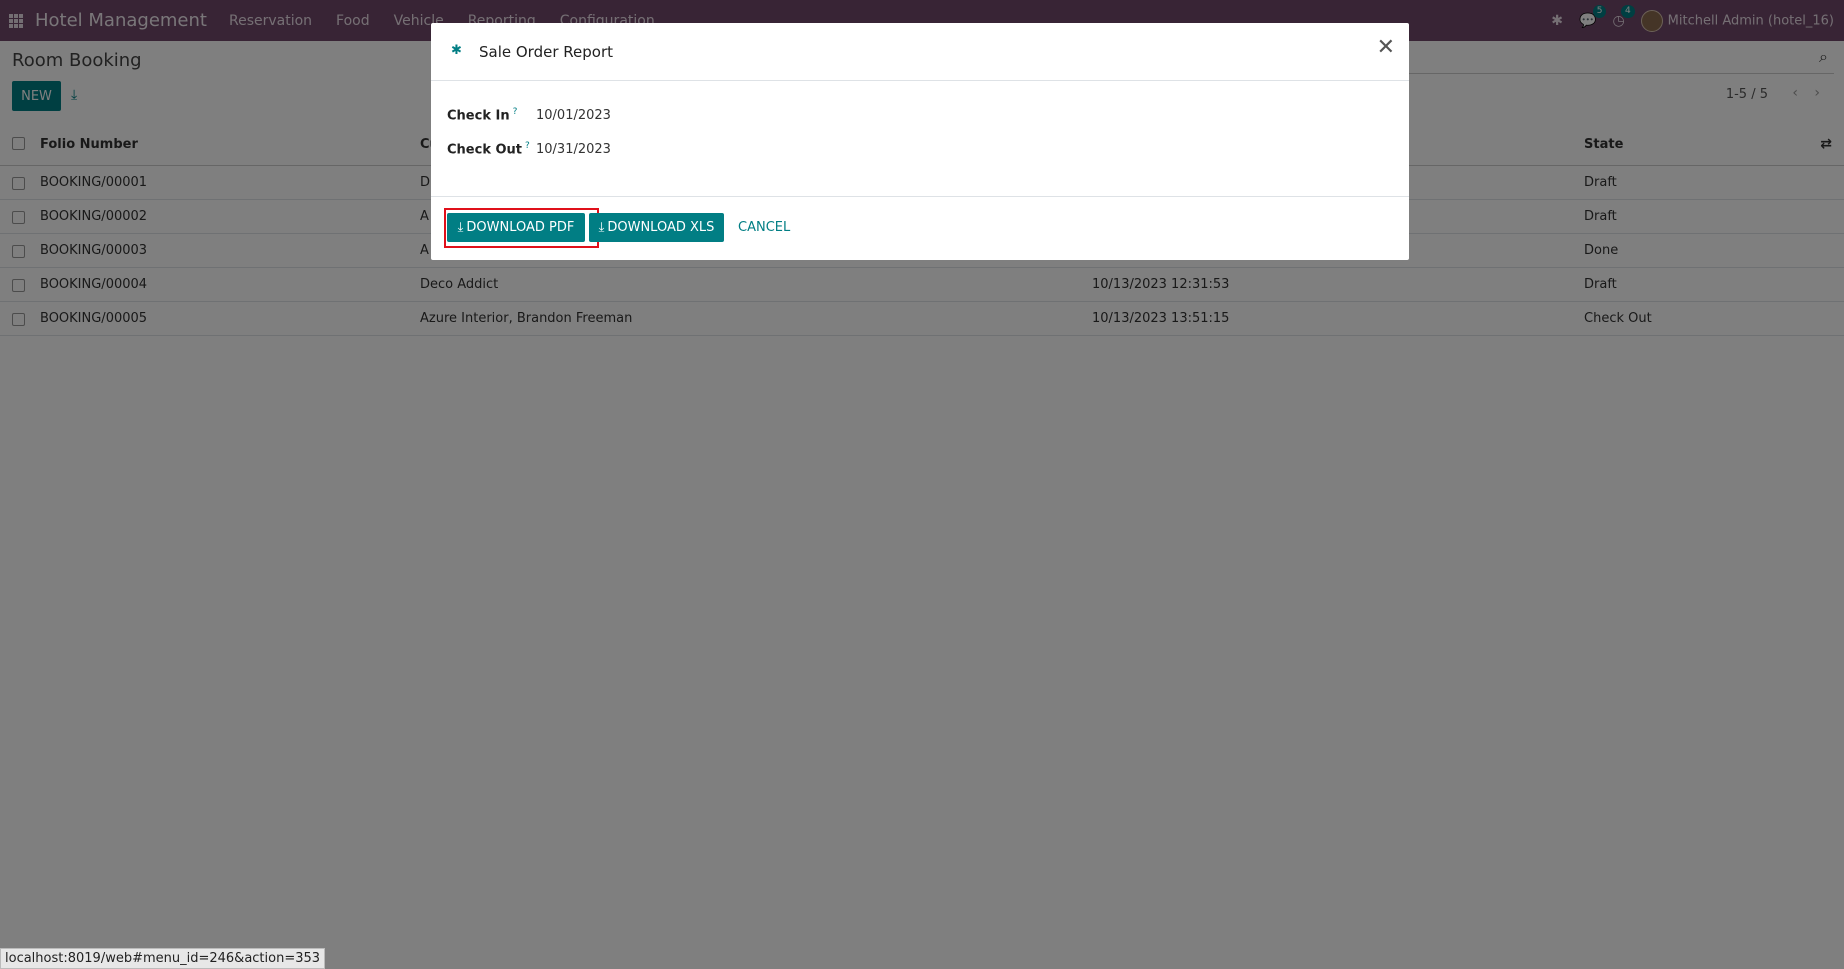  Describe the element at coordinates (920, 228) in the screenshot. I see `dialog-footer: ⤓ DOWNLOAD PDF ⤓ DOWNLOAD XLS CANCEL` at that location.